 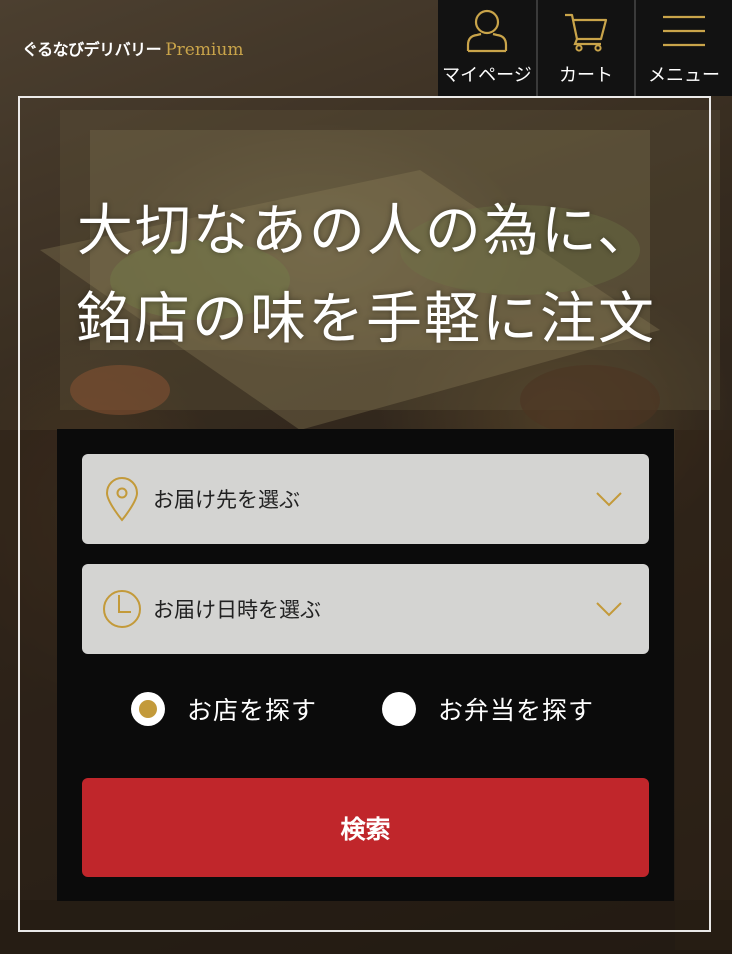 I want to click on hero-line-1: 大切なあの人の為に、, so click(x=366, y=231).